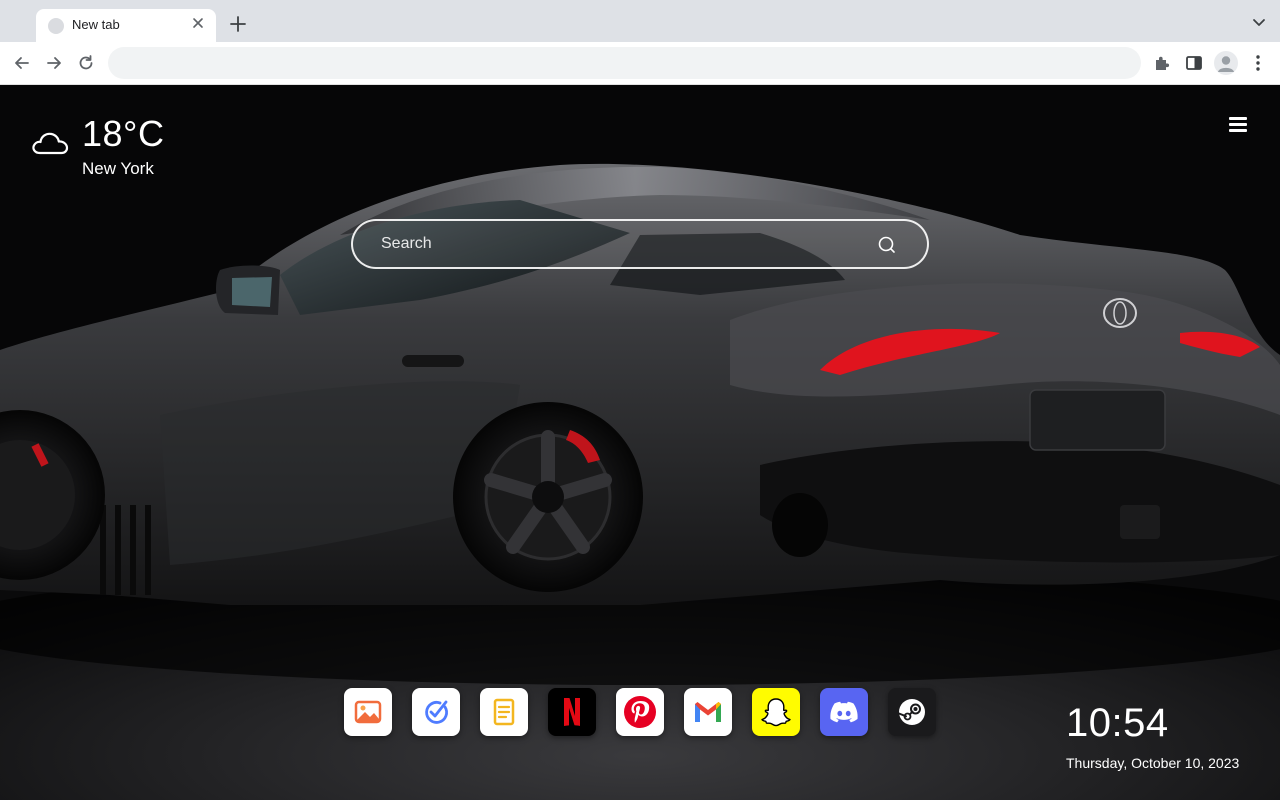 Image resolution: width=1280 pixels, height=800 pixels. I want to click on forward-icon, so click(54, 63).